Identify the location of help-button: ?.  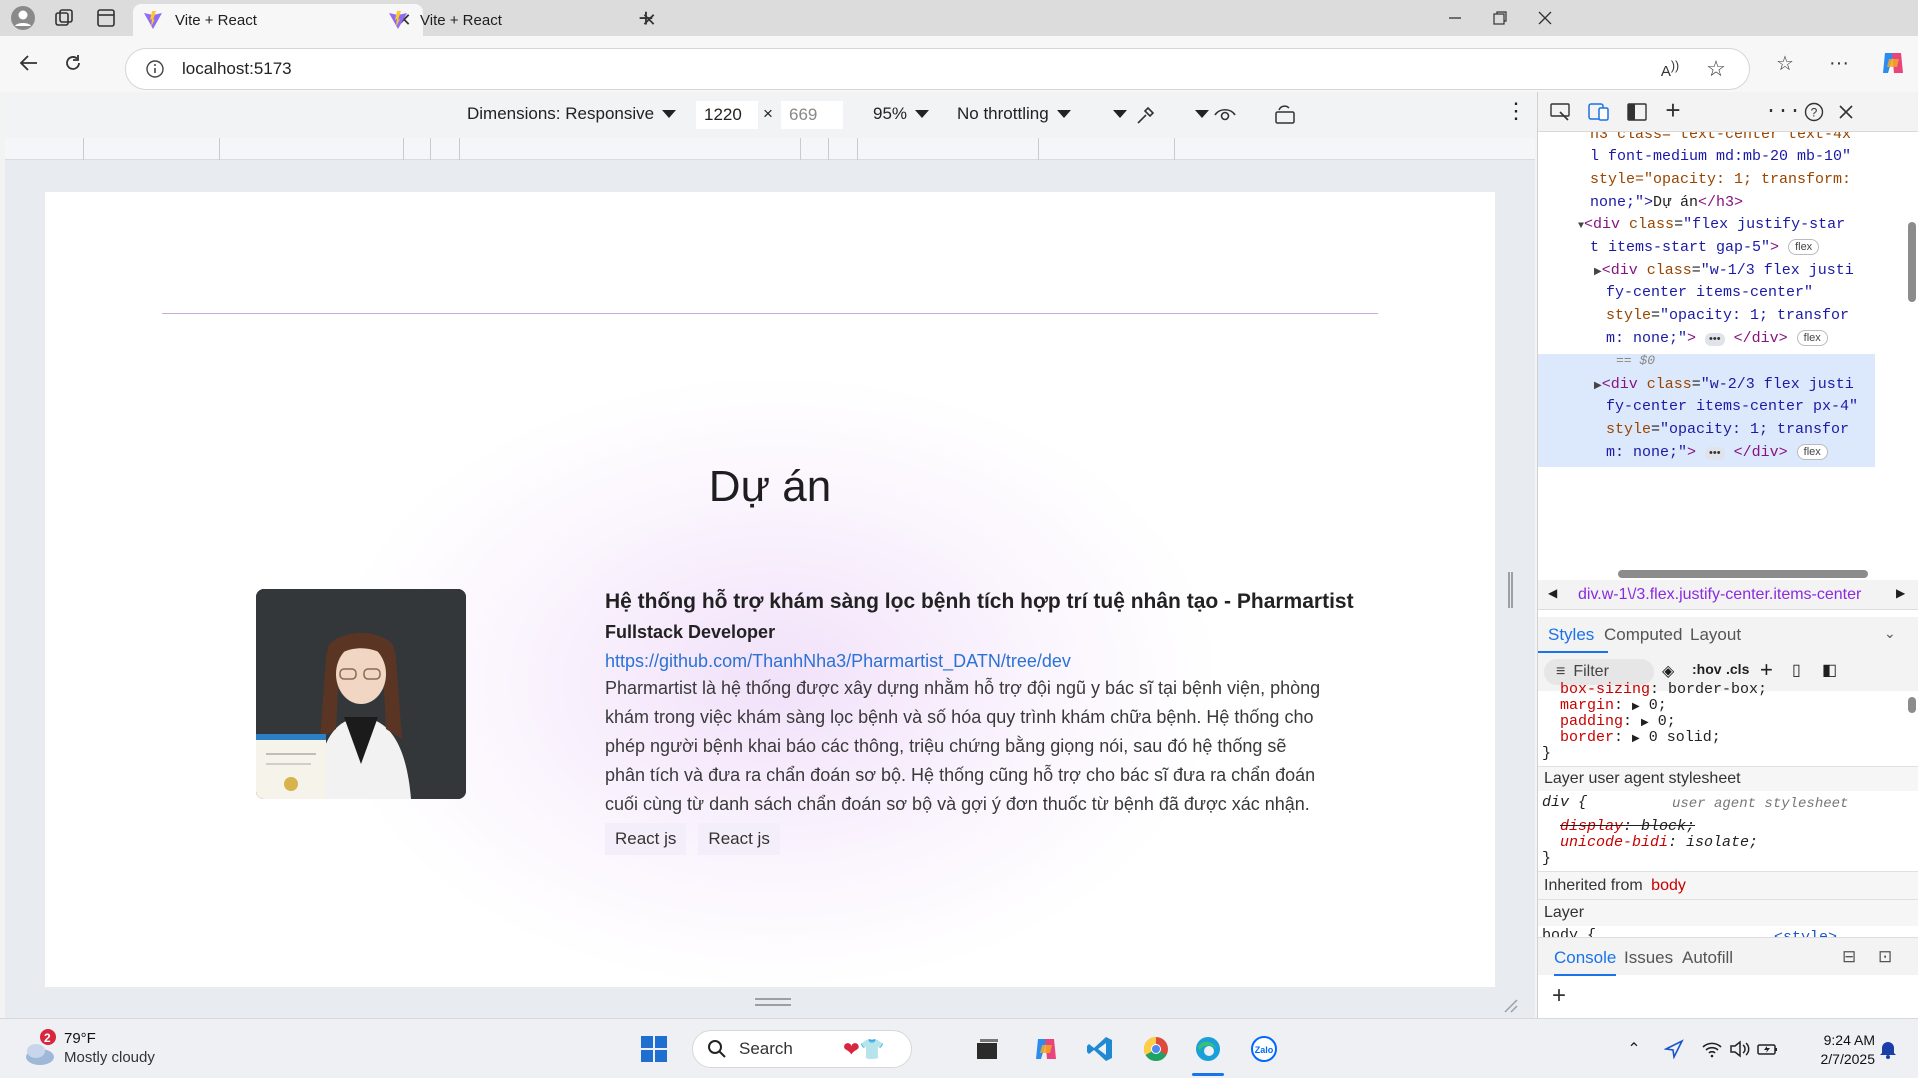
(1814, 112).